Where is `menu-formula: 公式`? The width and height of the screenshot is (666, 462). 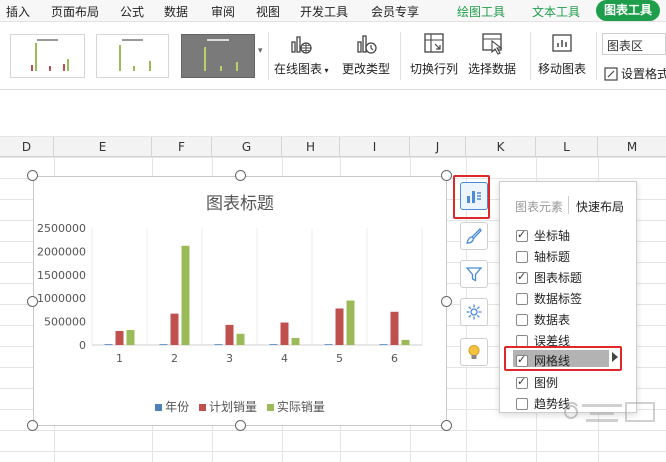 menu-formula: 公式 is located at coordinates (132, 11).